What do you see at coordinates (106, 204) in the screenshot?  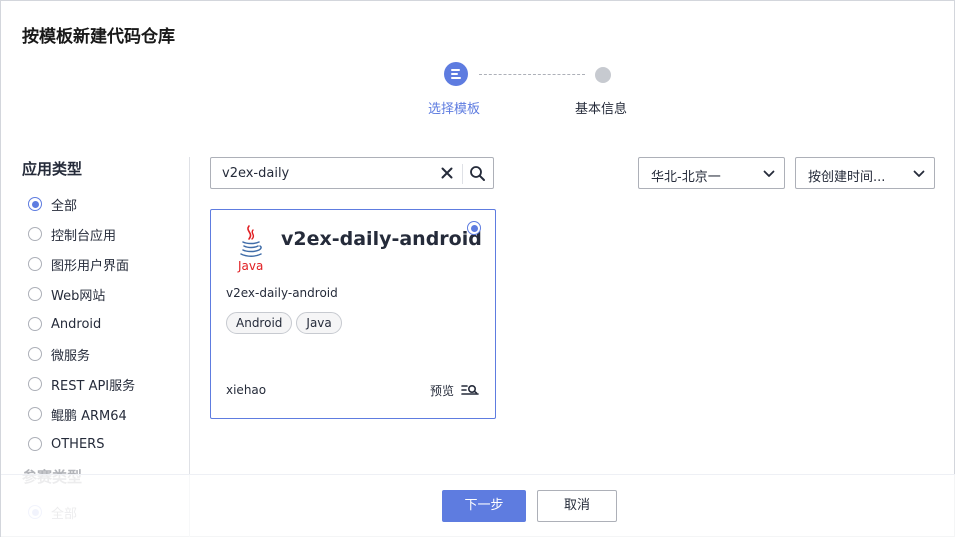 I see `app-type-option-all: 全部` at bounding box center [106, 204].